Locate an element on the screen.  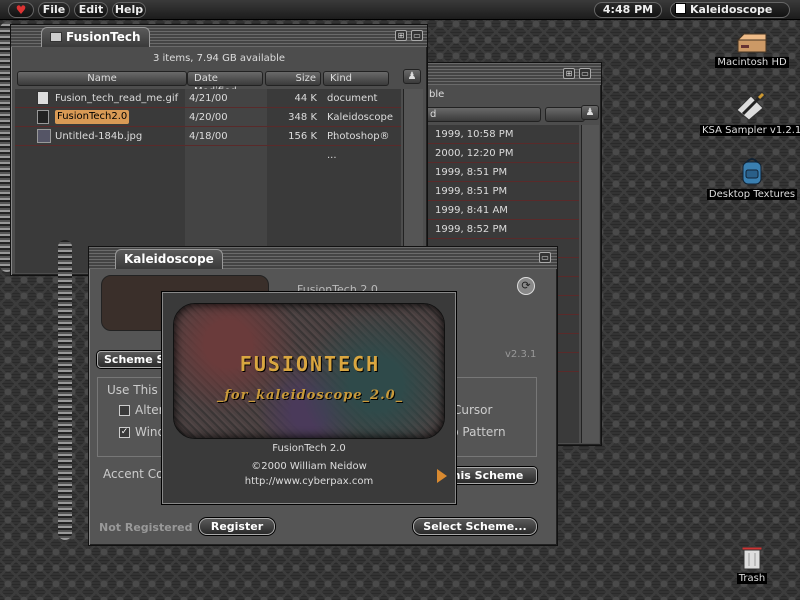
version-label: v2.3.1 is located at coordinates (521, 354).